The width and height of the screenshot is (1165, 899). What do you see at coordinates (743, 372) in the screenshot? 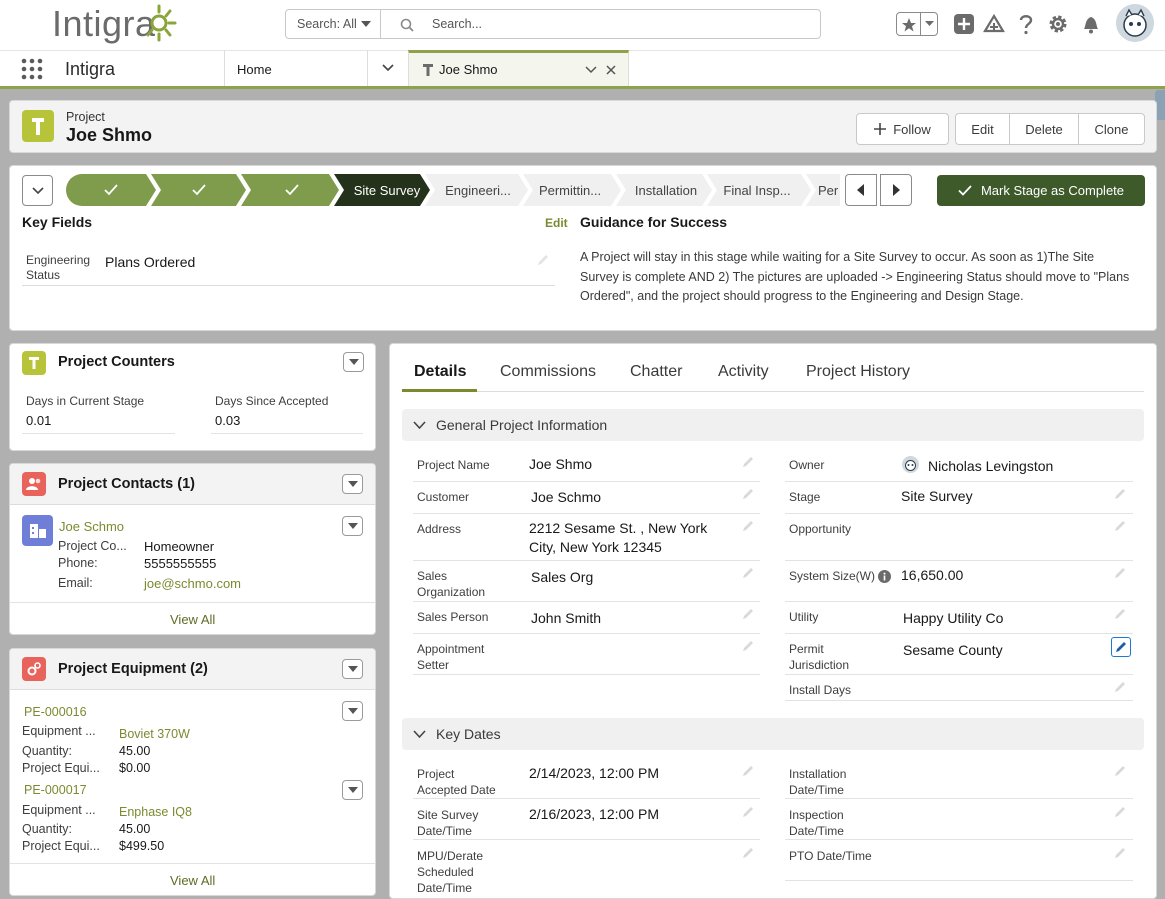
I see `tab-activity: Activity` at bounding box center [743, 372].